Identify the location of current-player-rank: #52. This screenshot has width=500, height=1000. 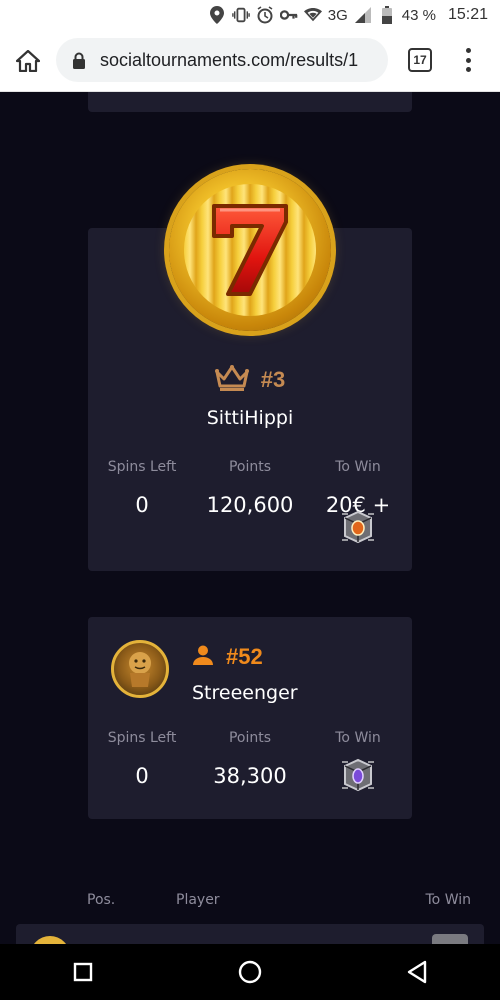
(244, 656).